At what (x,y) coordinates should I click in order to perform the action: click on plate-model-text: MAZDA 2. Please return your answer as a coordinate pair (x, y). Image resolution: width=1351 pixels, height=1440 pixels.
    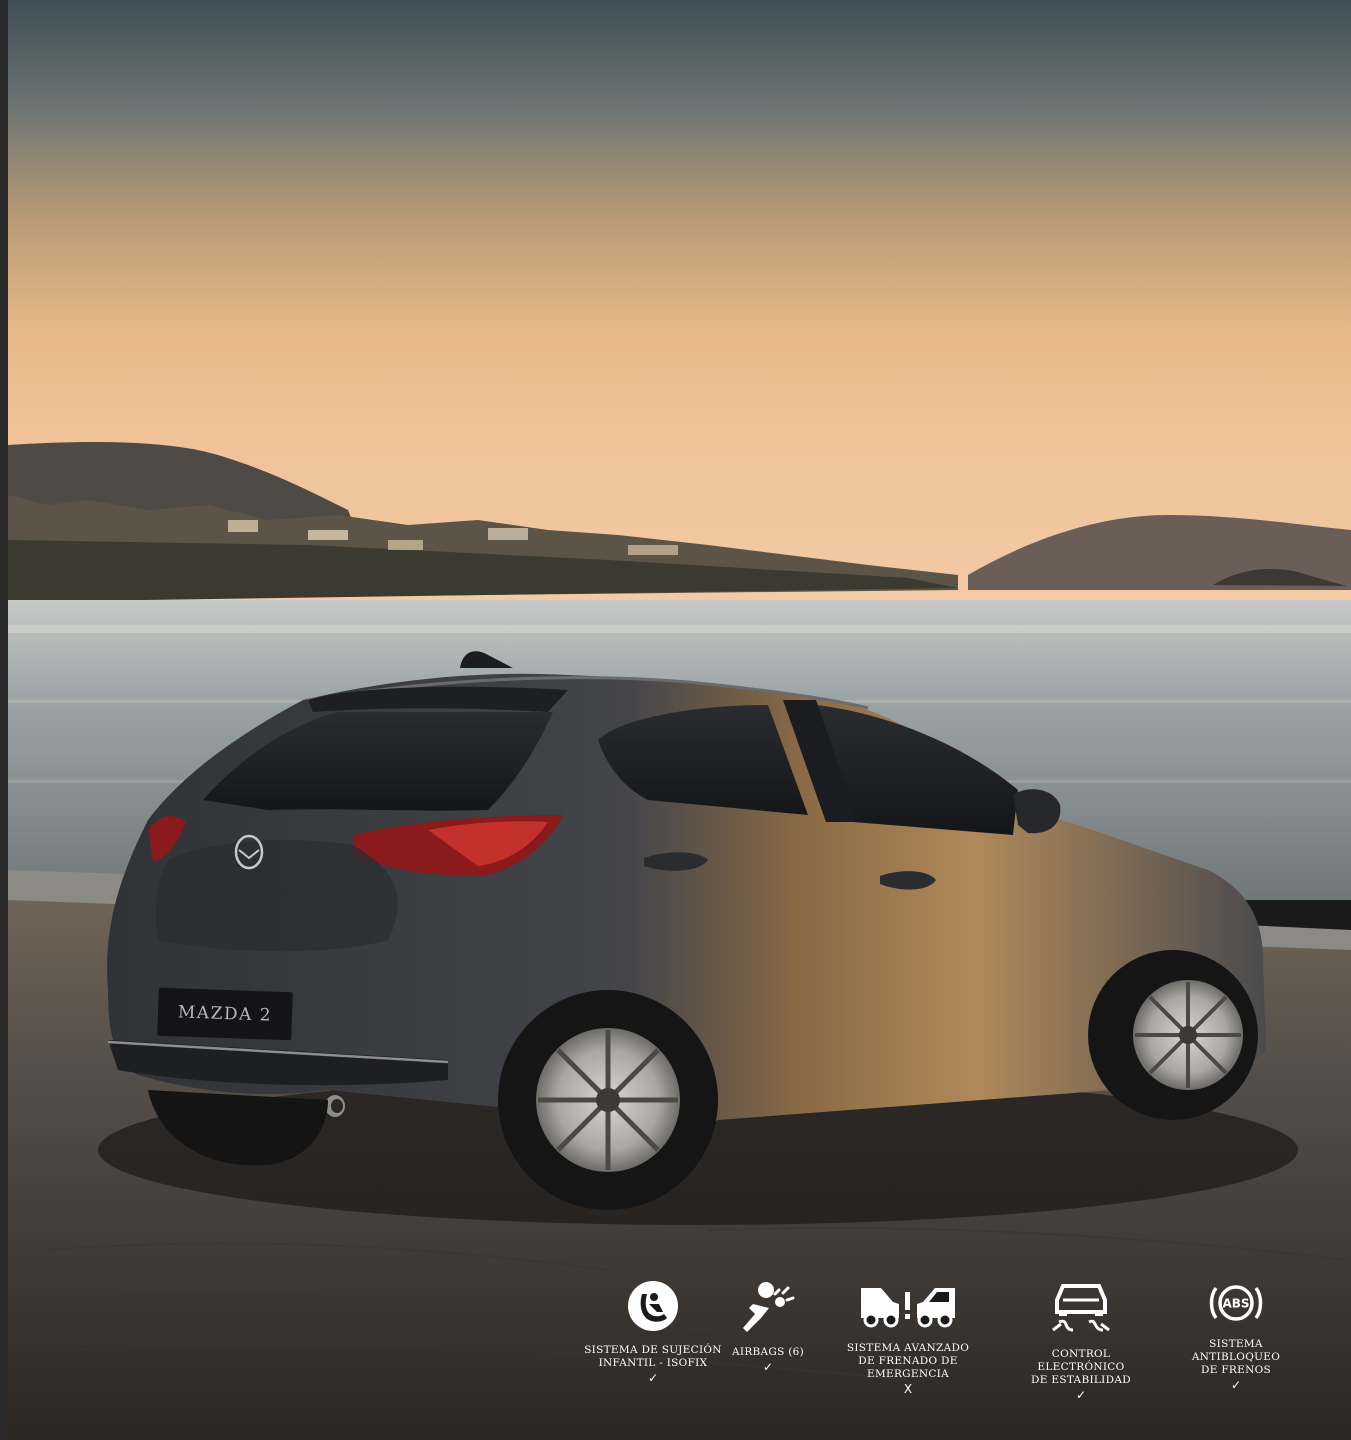
    Looking at the image, I should click on (225, 1014).